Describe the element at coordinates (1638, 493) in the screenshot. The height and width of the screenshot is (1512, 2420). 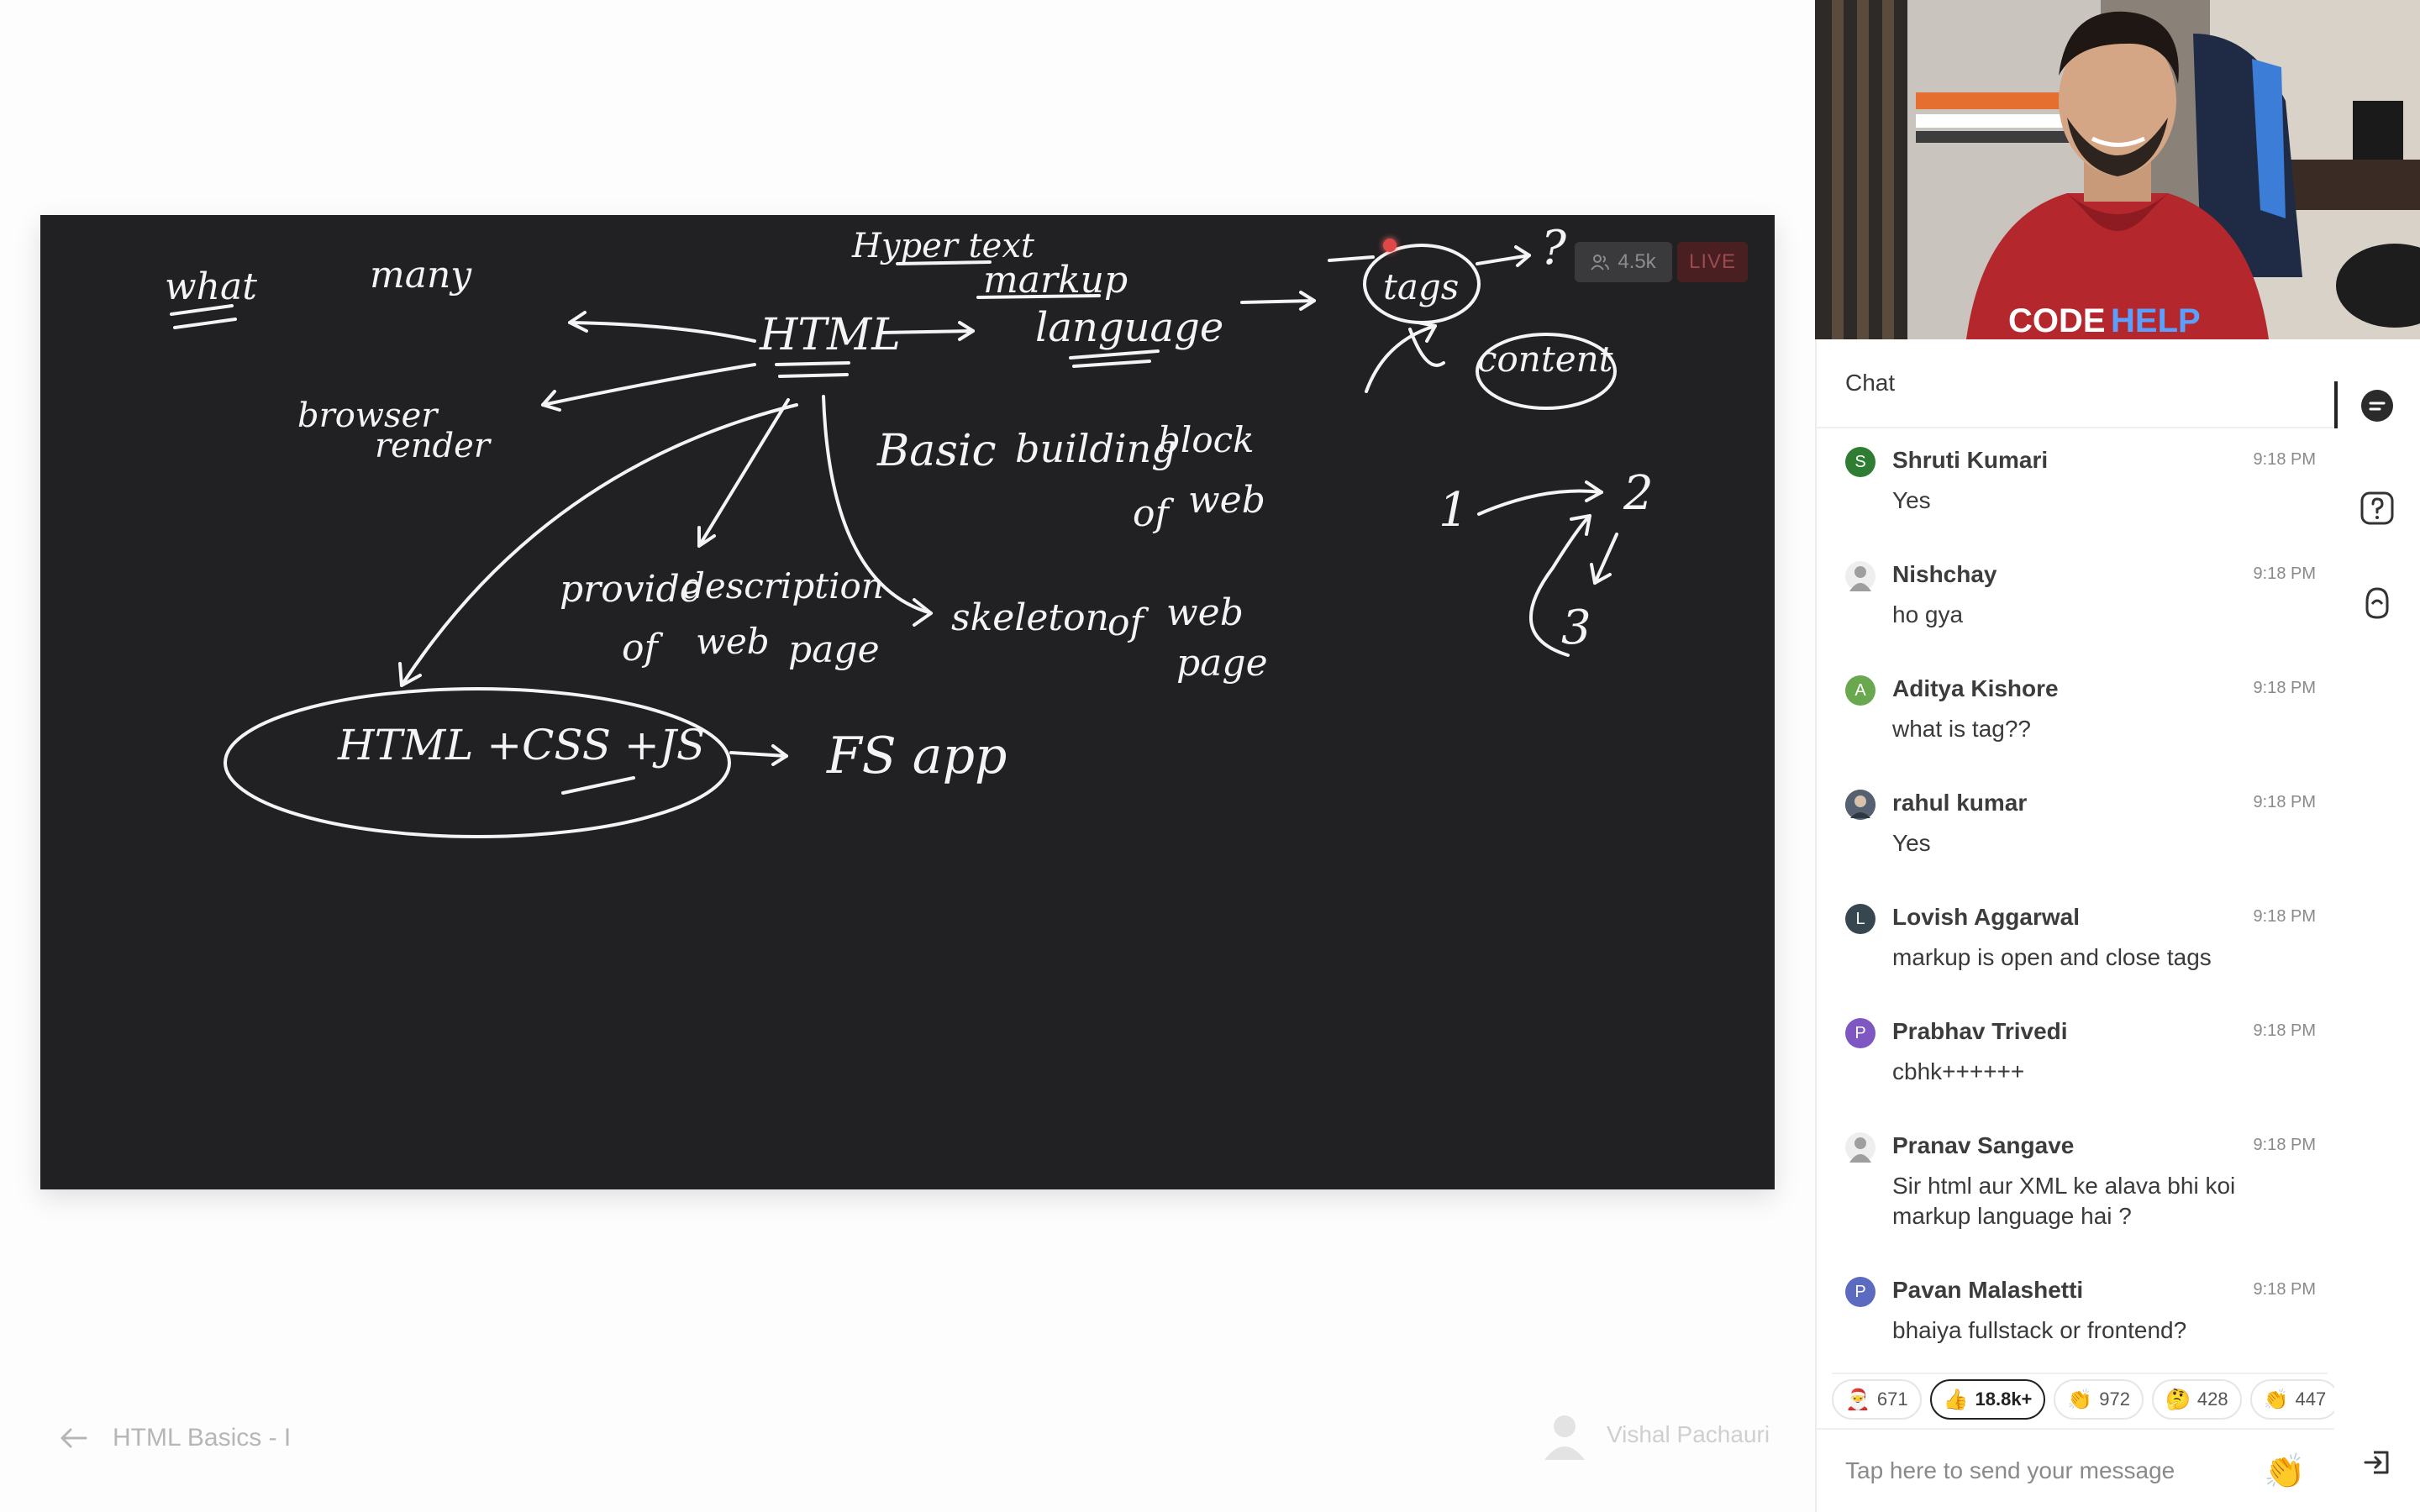
I see `note-two: 2` at that location.